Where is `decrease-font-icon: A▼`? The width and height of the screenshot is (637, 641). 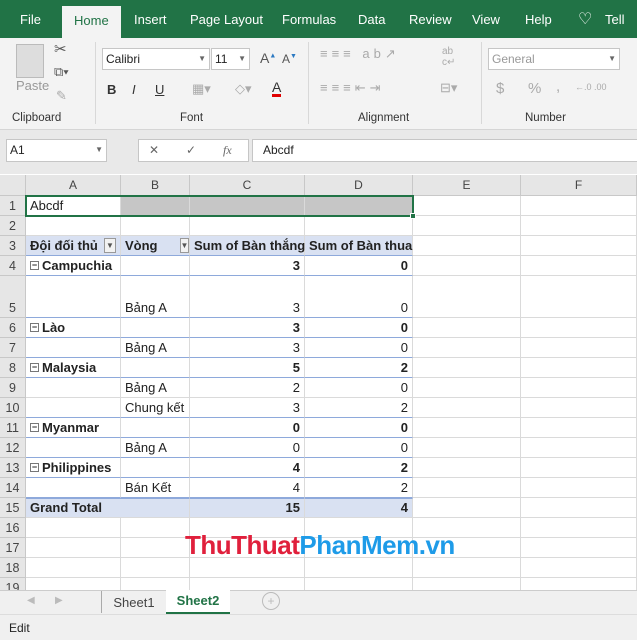 decrease-font-icon: A▼ is located at coordinates (289, 59).